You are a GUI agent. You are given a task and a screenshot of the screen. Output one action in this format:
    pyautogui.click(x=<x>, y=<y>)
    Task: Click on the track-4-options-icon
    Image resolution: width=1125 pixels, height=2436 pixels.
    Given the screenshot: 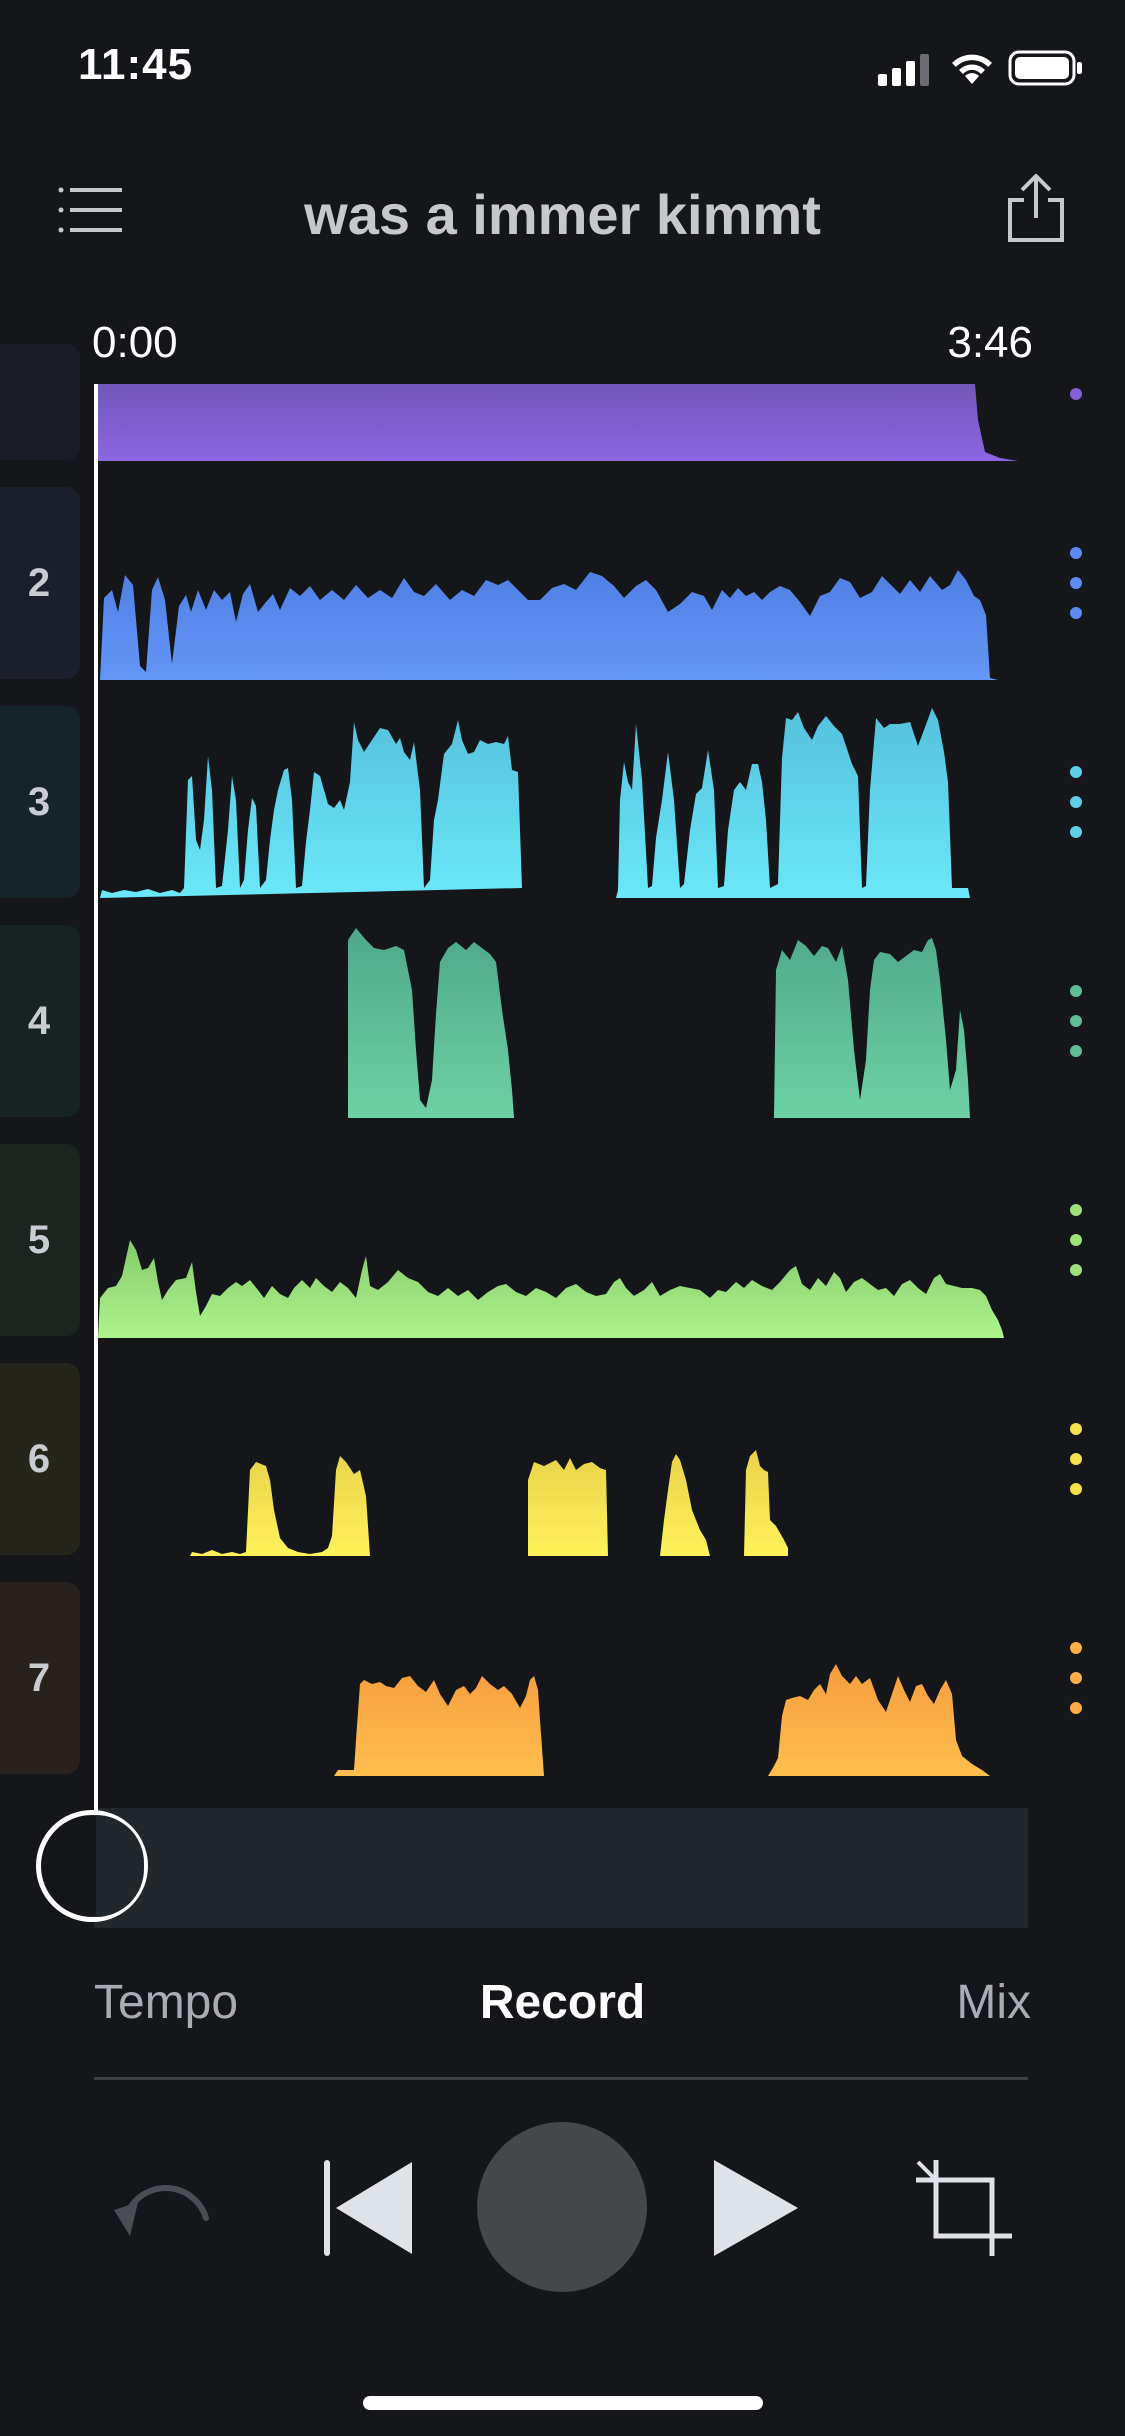 What is the action you would take?
    pyautogui.click(x=1076, y=991)
    